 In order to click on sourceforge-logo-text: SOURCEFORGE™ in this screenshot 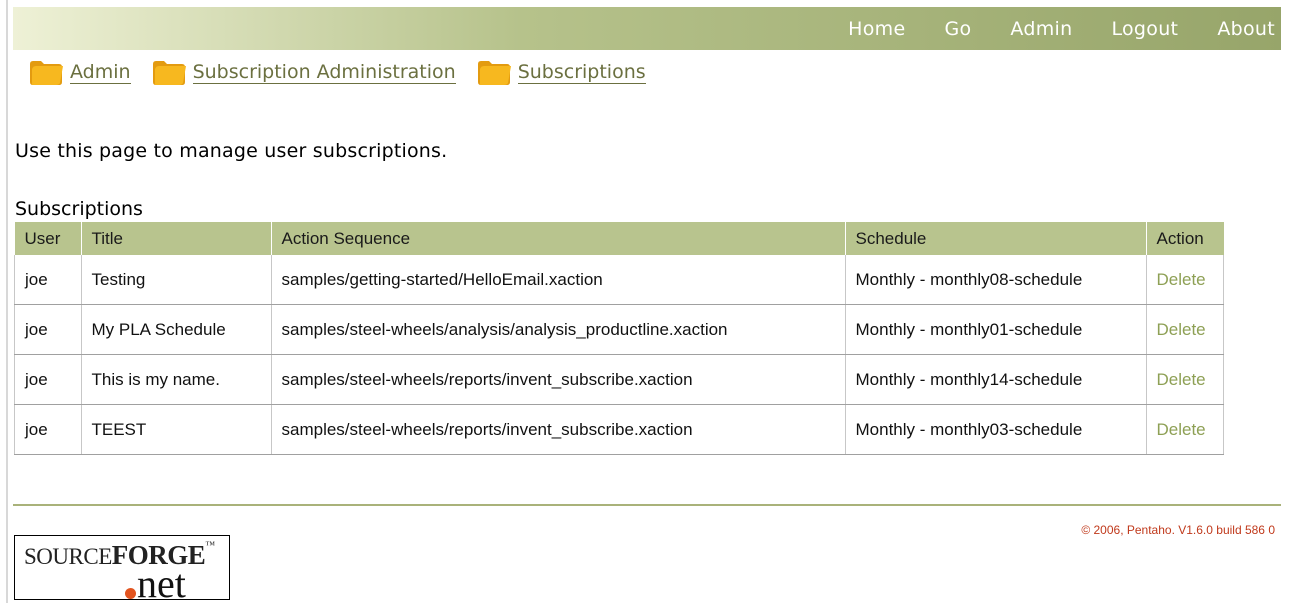, I will do `click(119, 555)`.